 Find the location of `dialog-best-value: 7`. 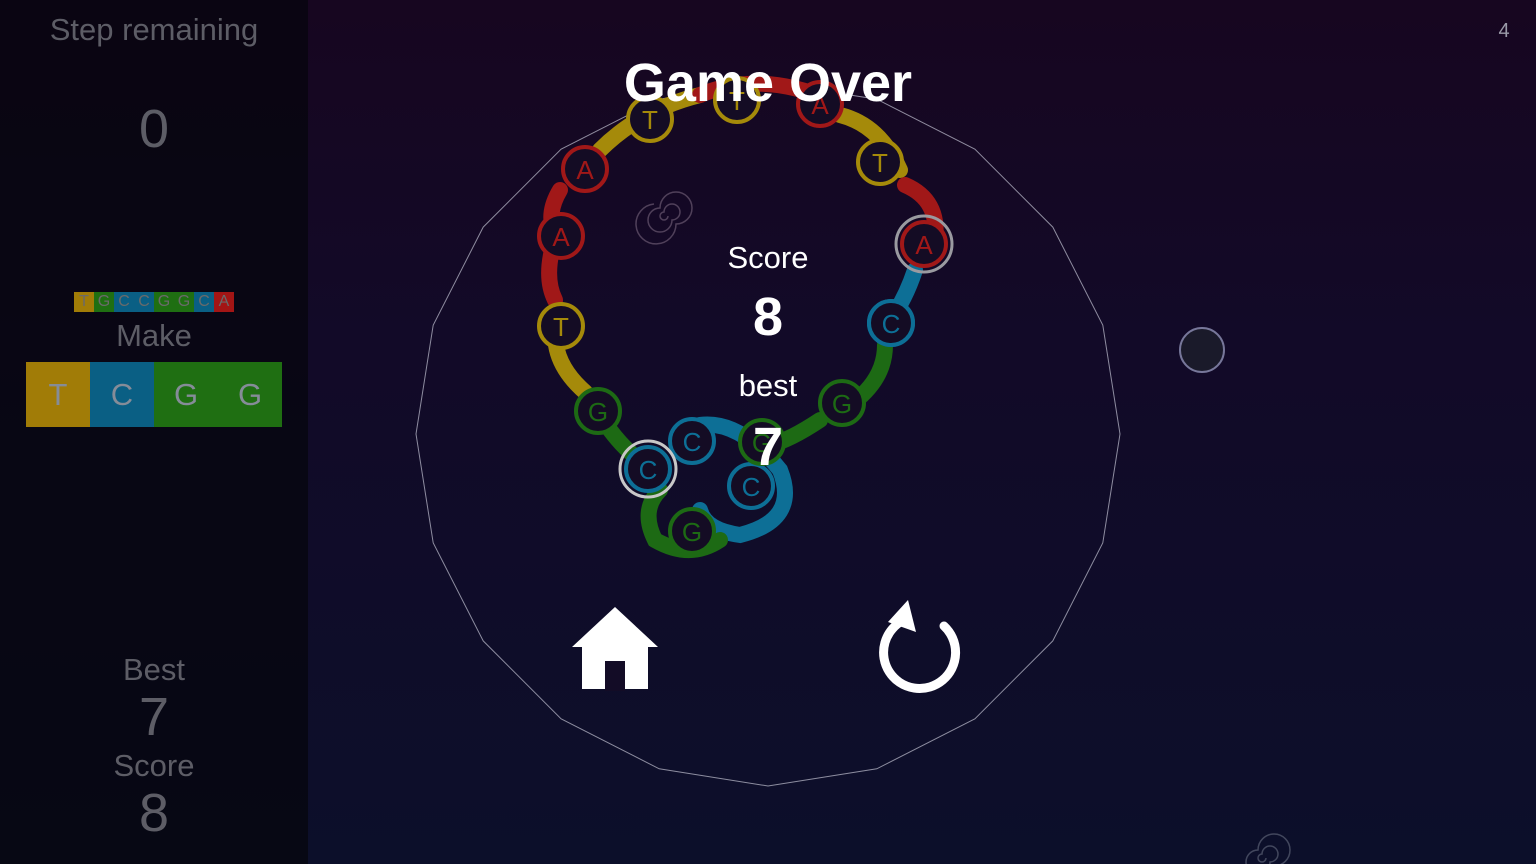

dialog-best-value: 7 is located at coordinates (768, 447).